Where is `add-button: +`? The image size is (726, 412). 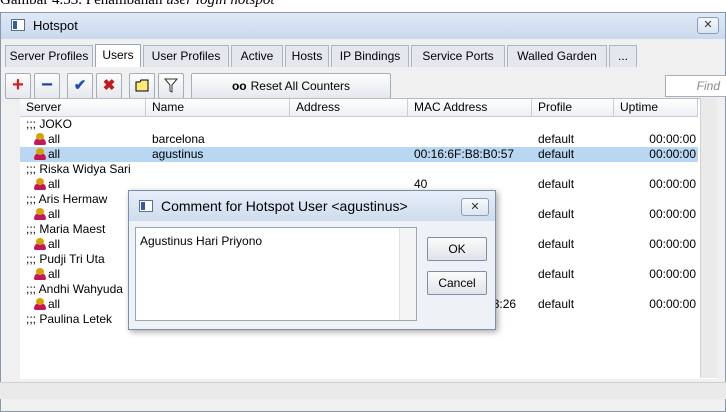
add-button: + is located at coordinates (18, 86).